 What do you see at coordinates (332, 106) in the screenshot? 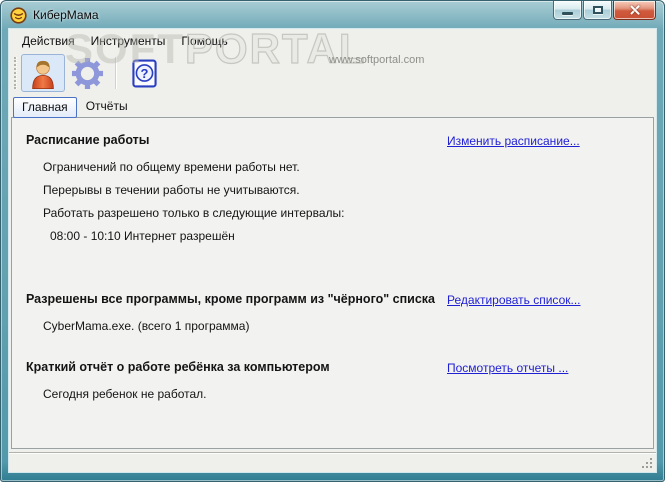
I see `tab-strip: Главная Отчёты` at bounding box center [332, 106].